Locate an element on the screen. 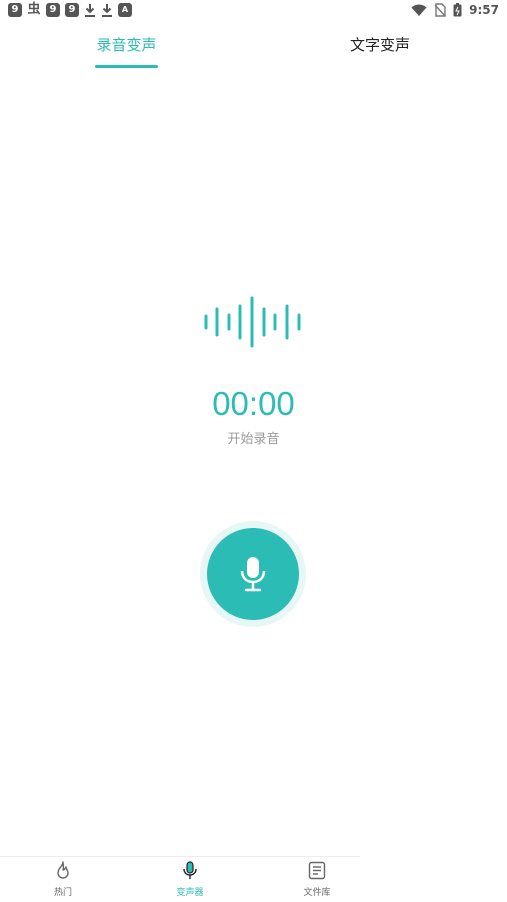 Image resolution: width=507 pixels, height=902 pixels. no-sim-icon is located at coordinates (440, 10).